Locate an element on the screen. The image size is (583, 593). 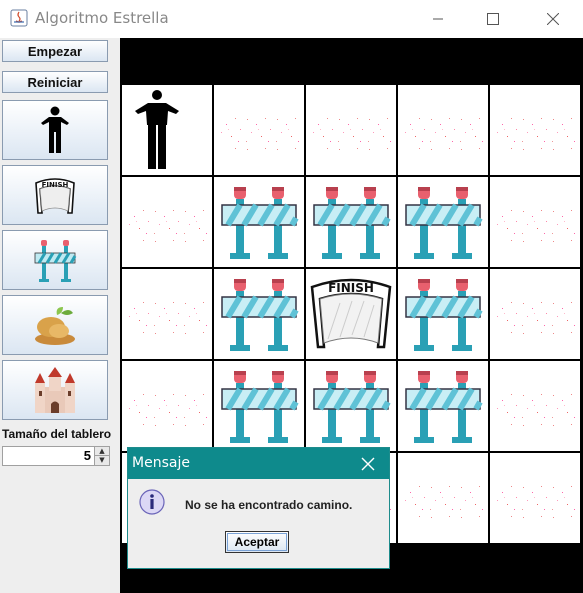
dialog-title: Mensaje is located at coordinates (161, 463).